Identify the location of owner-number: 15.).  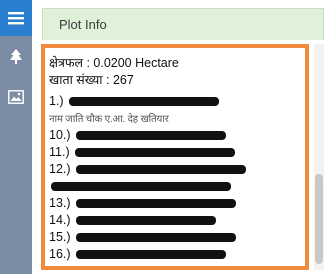
(60, 237).